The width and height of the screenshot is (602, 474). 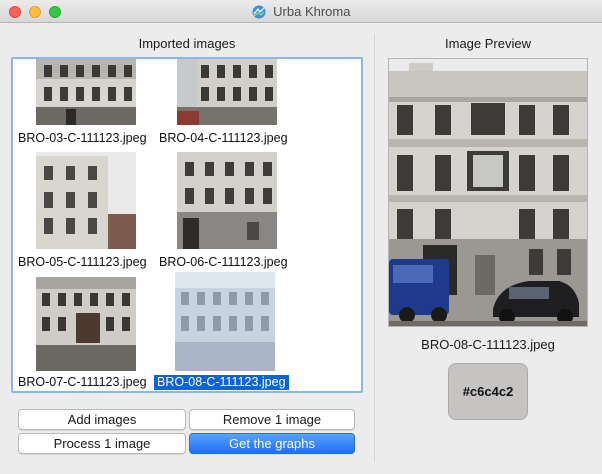 What do you see at coordinates (102, 419) in the screenshot?
I see `add-images-button: Add images` at bounding box center [102, 419].